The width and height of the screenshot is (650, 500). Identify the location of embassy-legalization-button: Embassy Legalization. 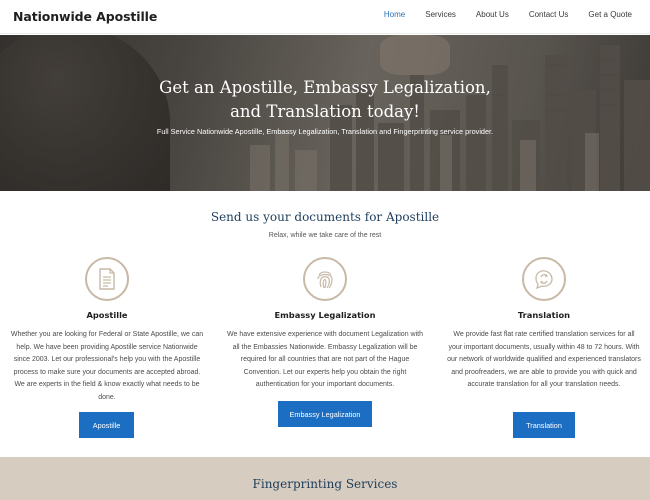
(325, 414).